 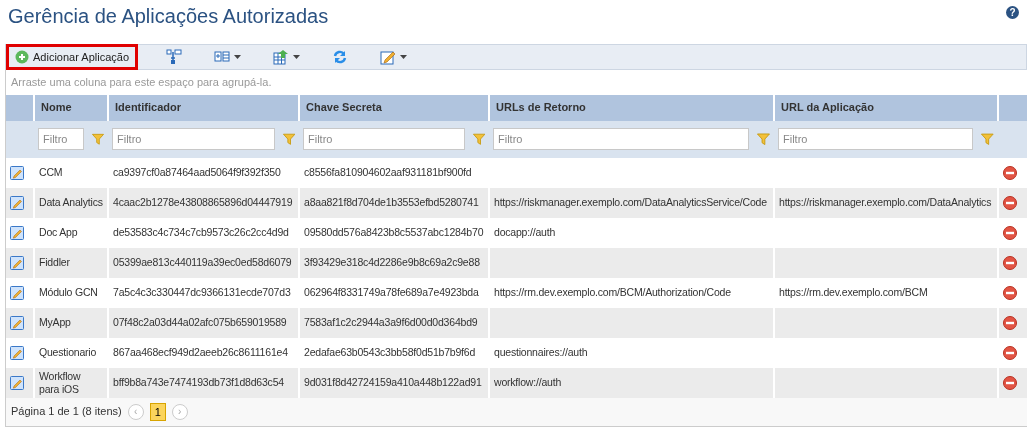 What do you see at coordinates (71, 202) in the screenshot?
I see `name-cell: Data Analytics` at bounding box center [71, 202].